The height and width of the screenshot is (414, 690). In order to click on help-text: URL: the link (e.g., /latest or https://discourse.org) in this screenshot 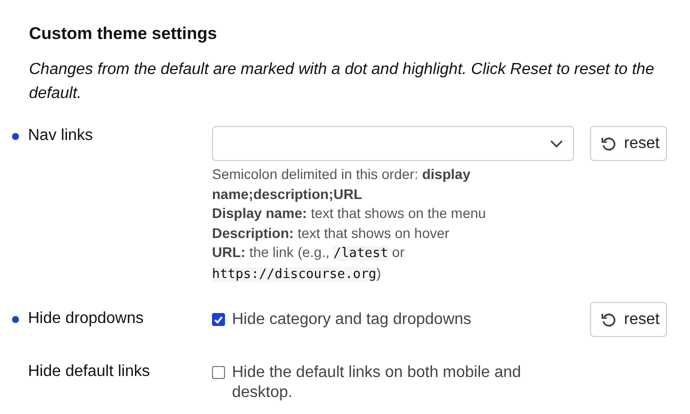, I will do `click(309, 263)`.